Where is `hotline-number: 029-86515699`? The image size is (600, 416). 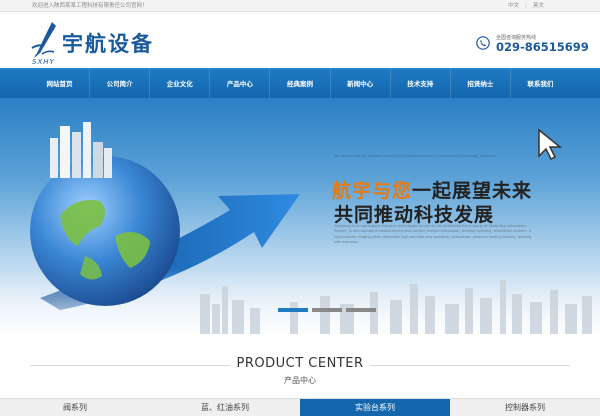 hotline-number: 029-86515699 is located at coordinates (542, 47).